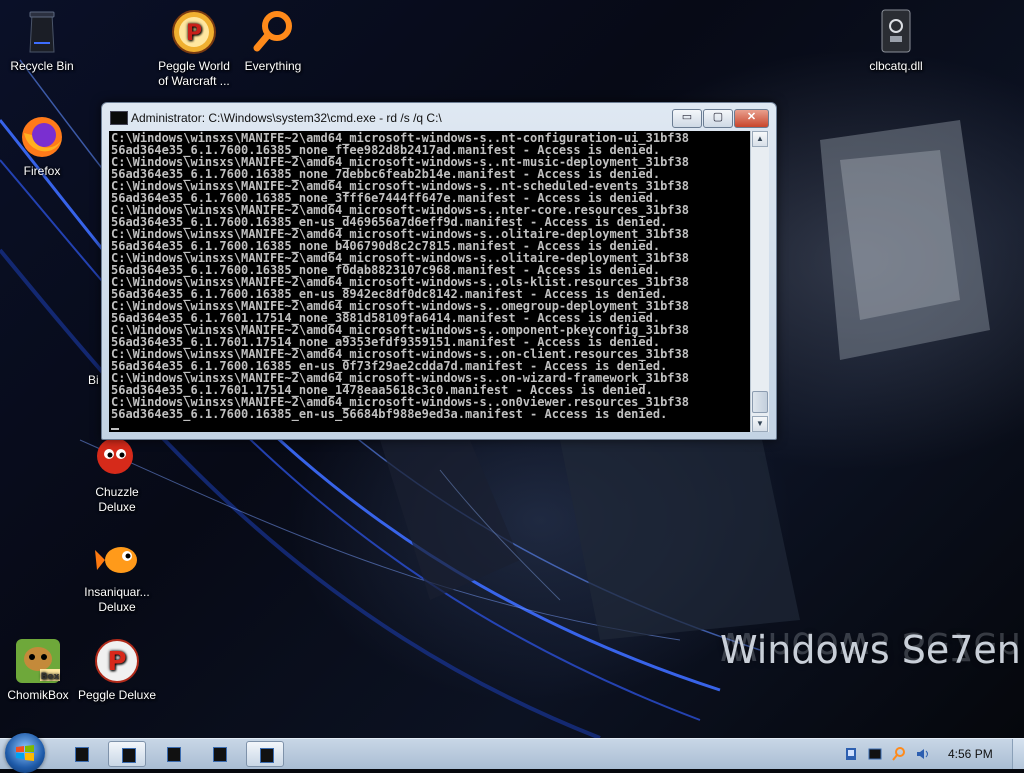  What do you see at coordinates (760, 424) in the screenshot?
I see `scroll-down-icon: ▼` at bounding box center [760, 424].